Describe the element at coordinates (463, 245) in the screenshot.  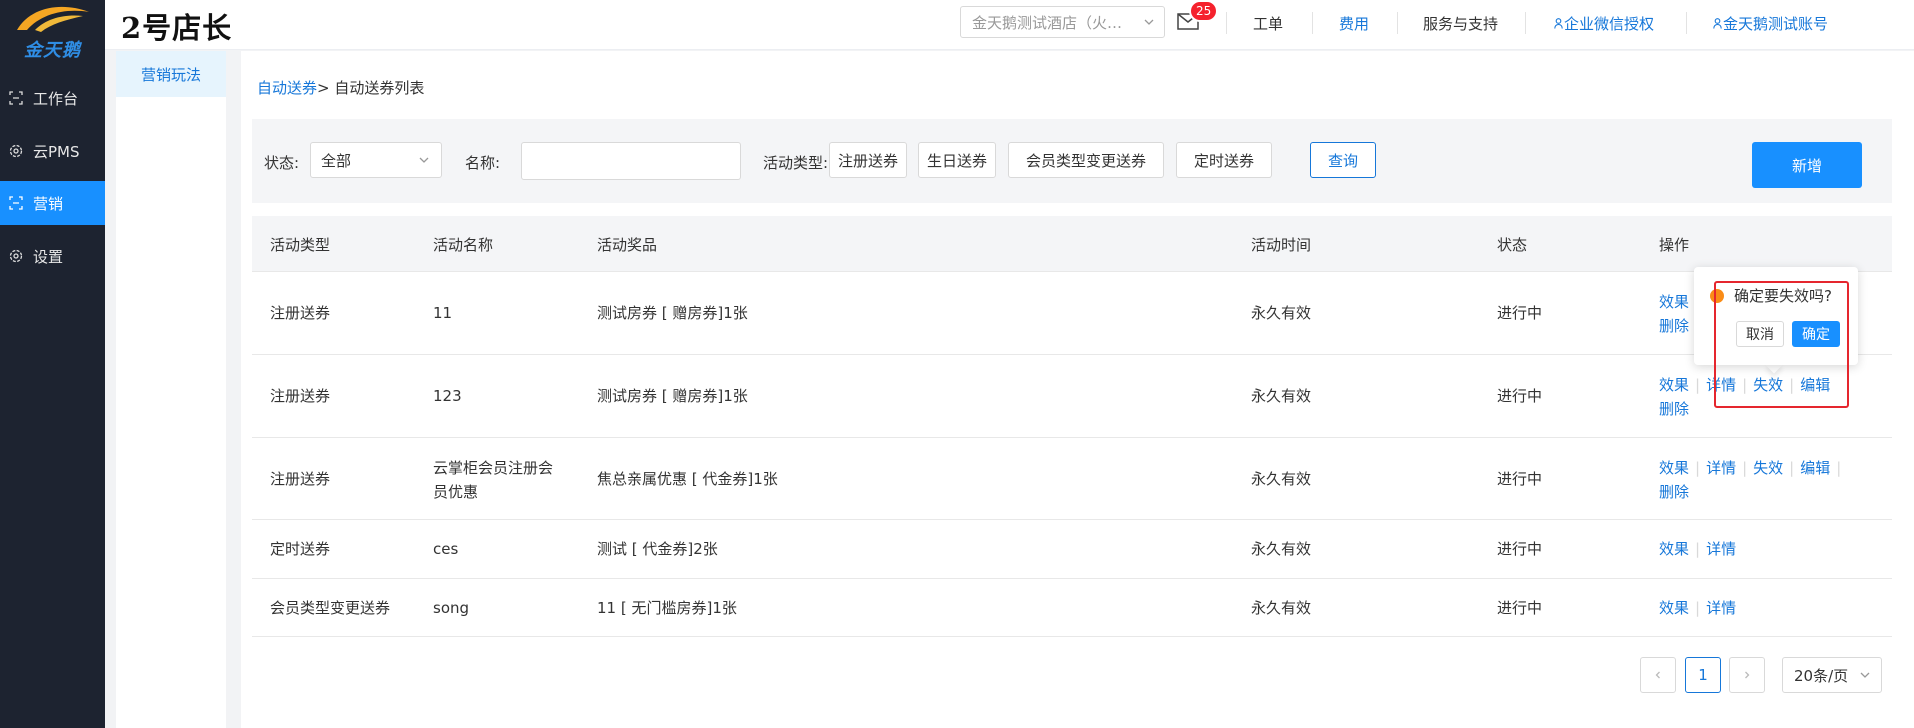
I see `column-header: 活动名称` at that location.